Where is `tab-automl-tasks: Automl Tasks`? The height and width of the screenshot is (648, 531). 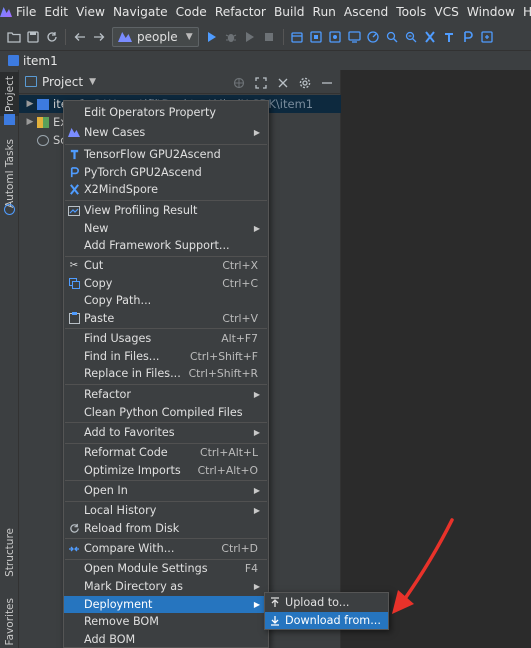
tab-automl-tasks: Automl Tasks is located at coordinates (9, 173).